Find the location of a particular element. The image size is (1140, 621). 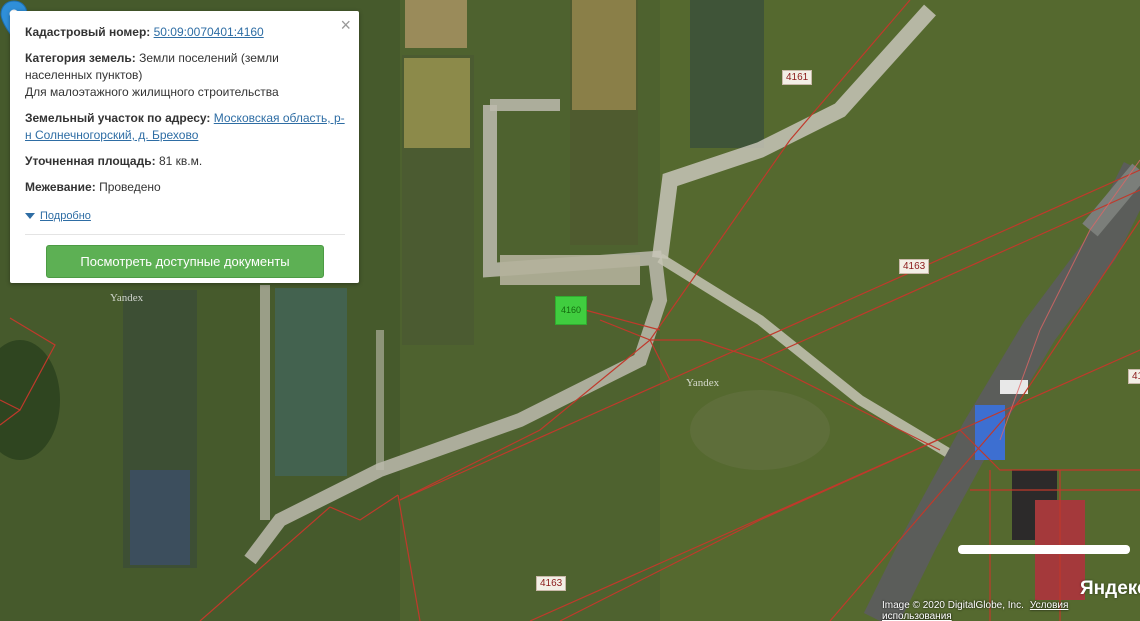

cadastral-row: Кадастровый номер: 50:09:0070401:4160 is located at coordinates (185, 32).